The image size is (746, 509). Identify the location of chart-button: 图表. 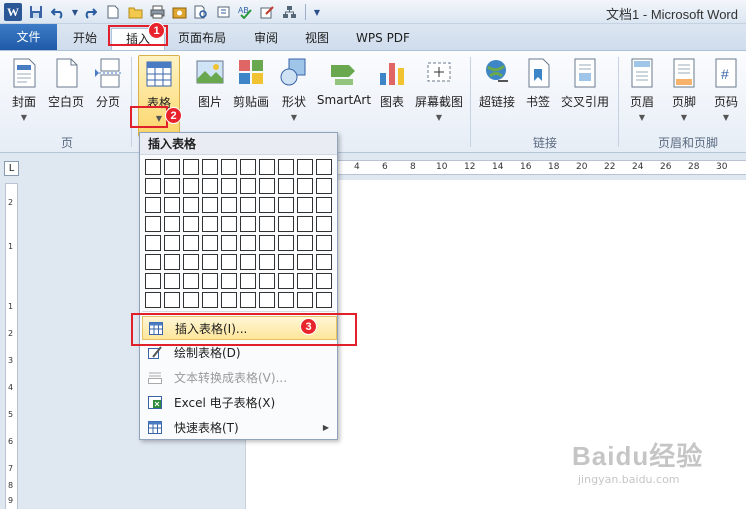
(392, 98).